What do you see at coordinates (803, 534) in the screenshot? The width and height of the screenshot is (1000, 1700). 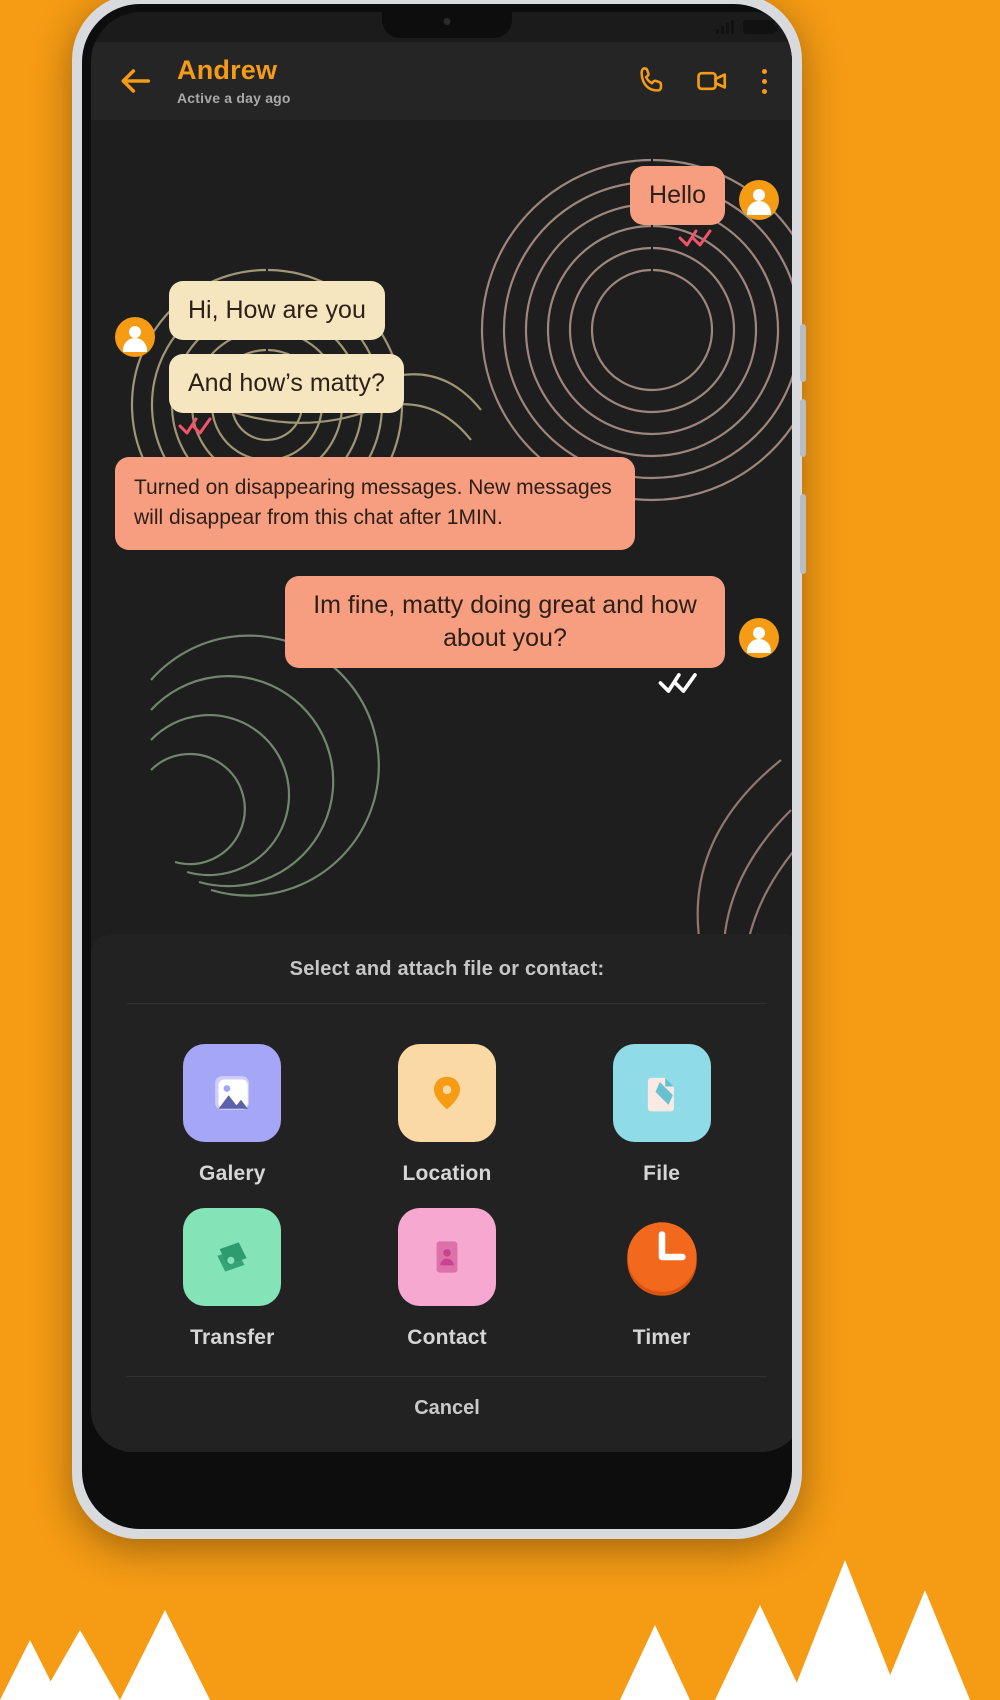 I see `power-button` at bounding box center [803, 534].